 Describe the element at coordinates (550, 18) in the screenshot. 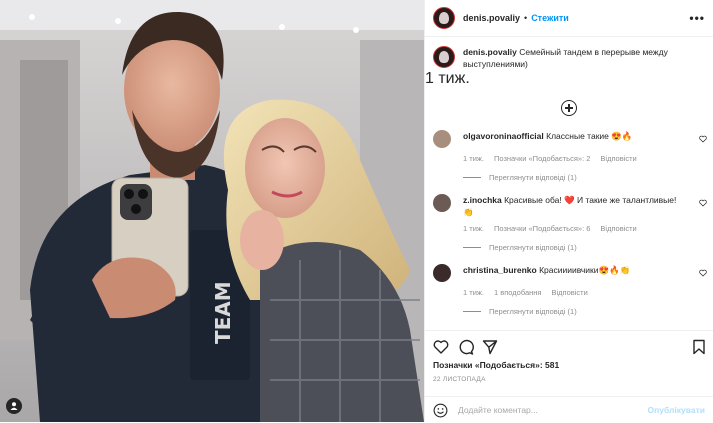

I see `follow-button: Стежити` at that location.